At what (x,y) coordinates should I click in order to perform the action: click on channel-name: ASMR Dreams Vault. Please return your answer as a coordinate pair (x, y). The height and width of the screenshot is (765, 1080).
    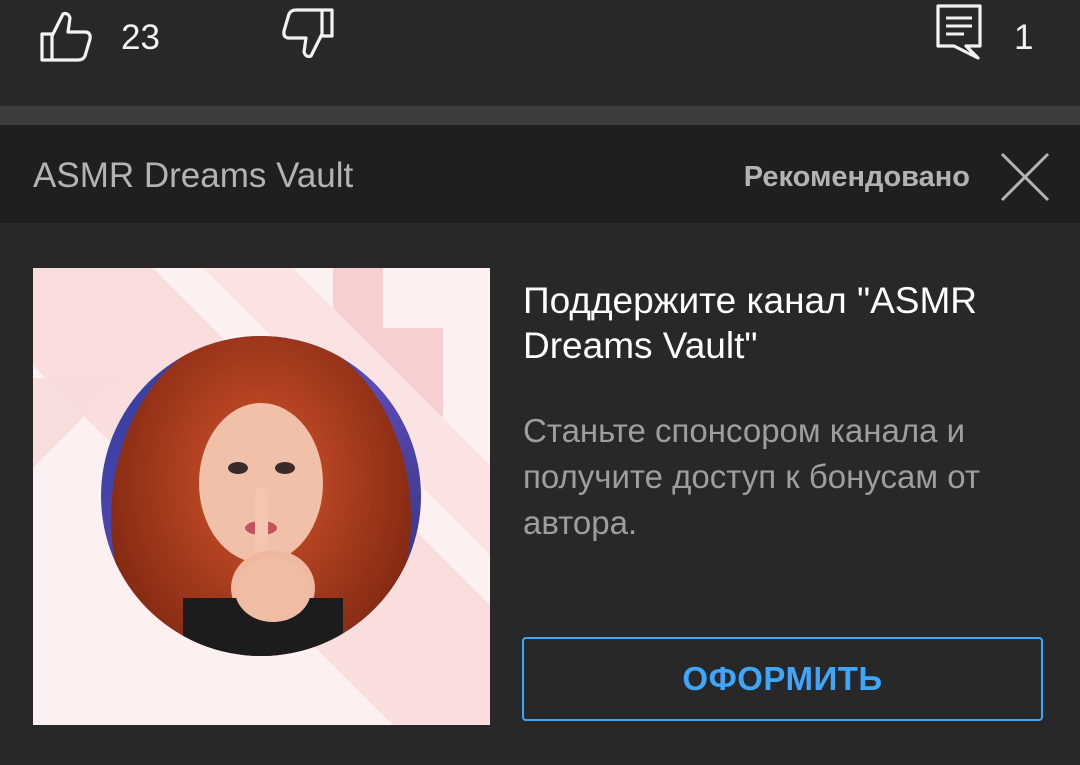
    Looking at the image, I should click on (193, 175).